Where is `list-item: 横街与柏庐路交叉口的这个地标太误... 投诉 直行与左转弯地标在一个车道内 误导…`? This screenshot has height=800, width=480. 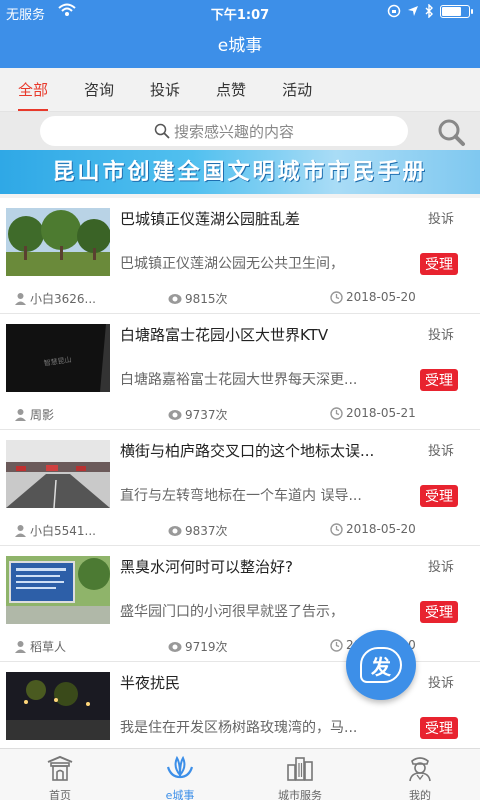
list-item: 横街与柏庐路交叉口的这个地标太误... 投诉 直行与左转弯地标在一个车道内 误导… is located at coordinates (240, 488).